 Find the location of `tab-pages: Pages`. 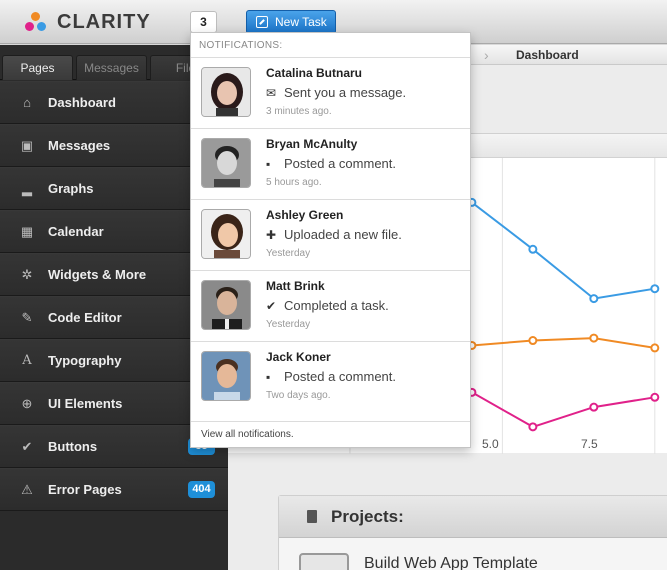

tab-pages: Pages is located at coordinates (37, 67).